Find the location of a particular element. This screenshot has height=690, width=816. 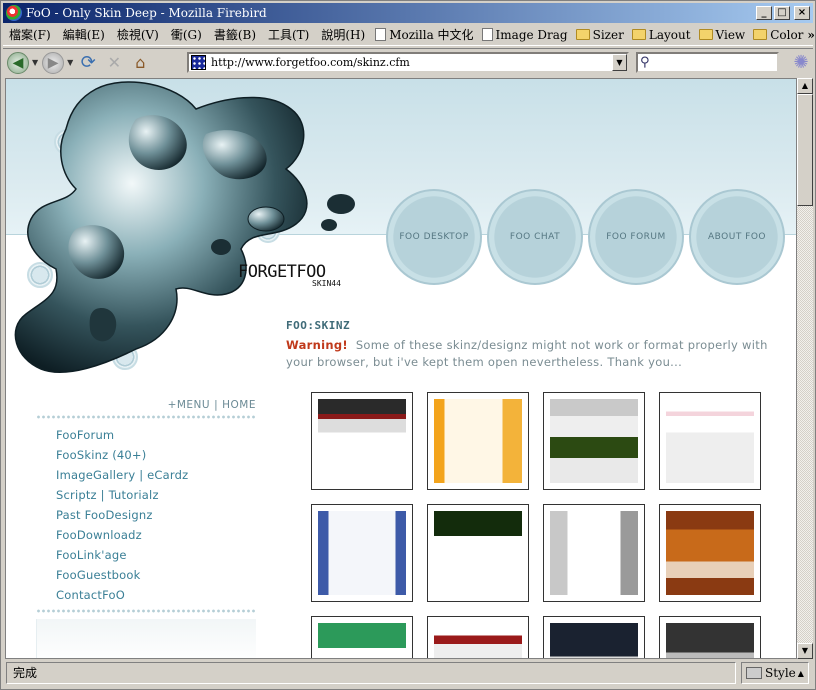

forward-button: ▶ is located at coordinates (53, 62).